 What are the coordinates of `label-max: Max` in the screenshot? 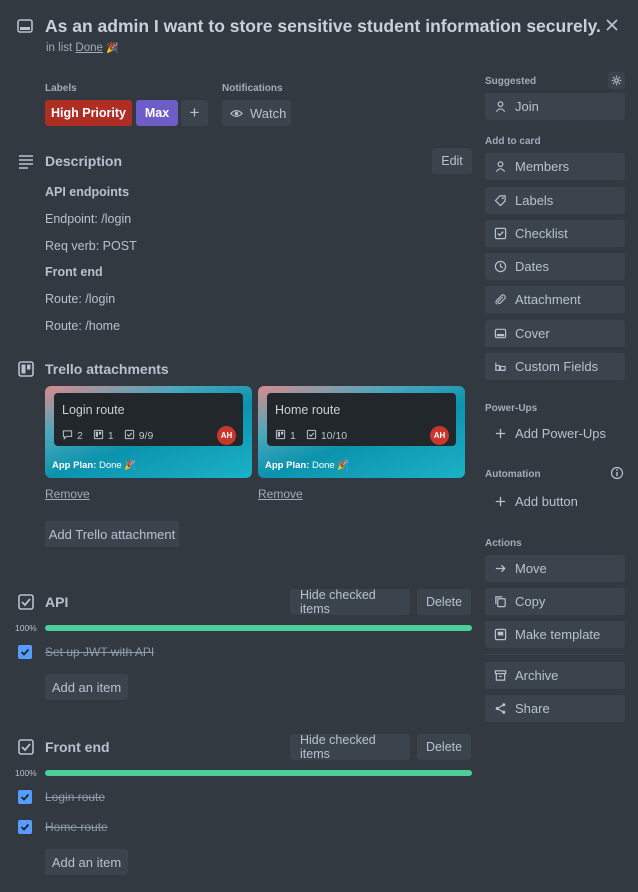 It's located at (157, 113).